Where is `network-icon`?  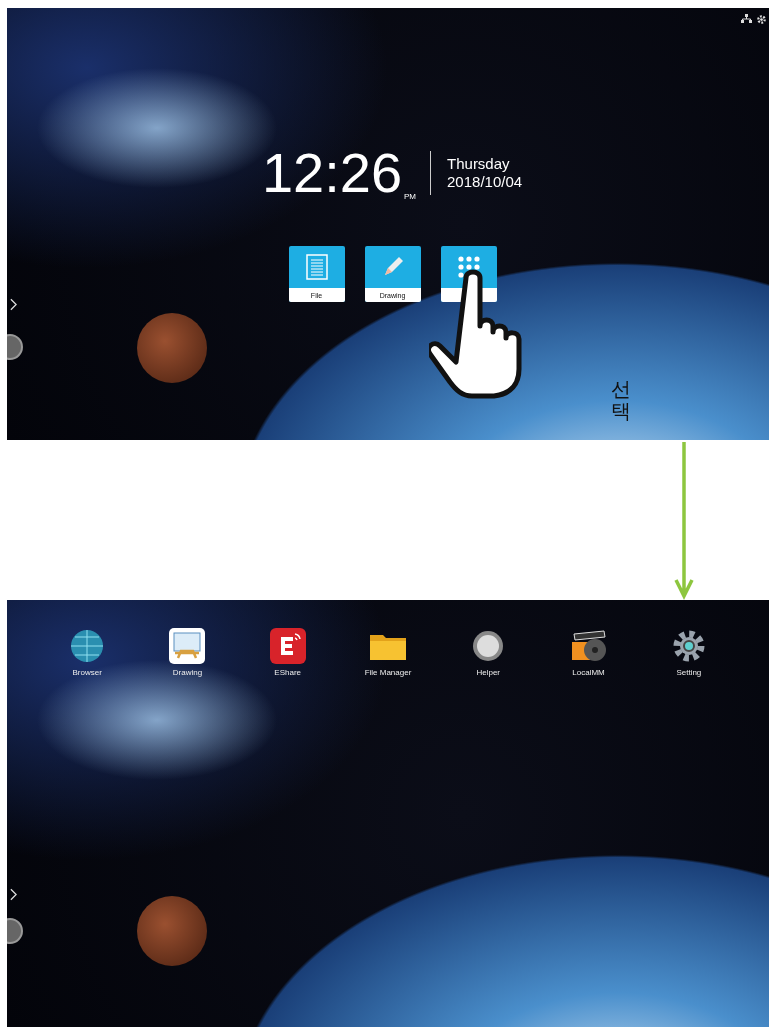
network-icon is located at coordinates (746, 19).